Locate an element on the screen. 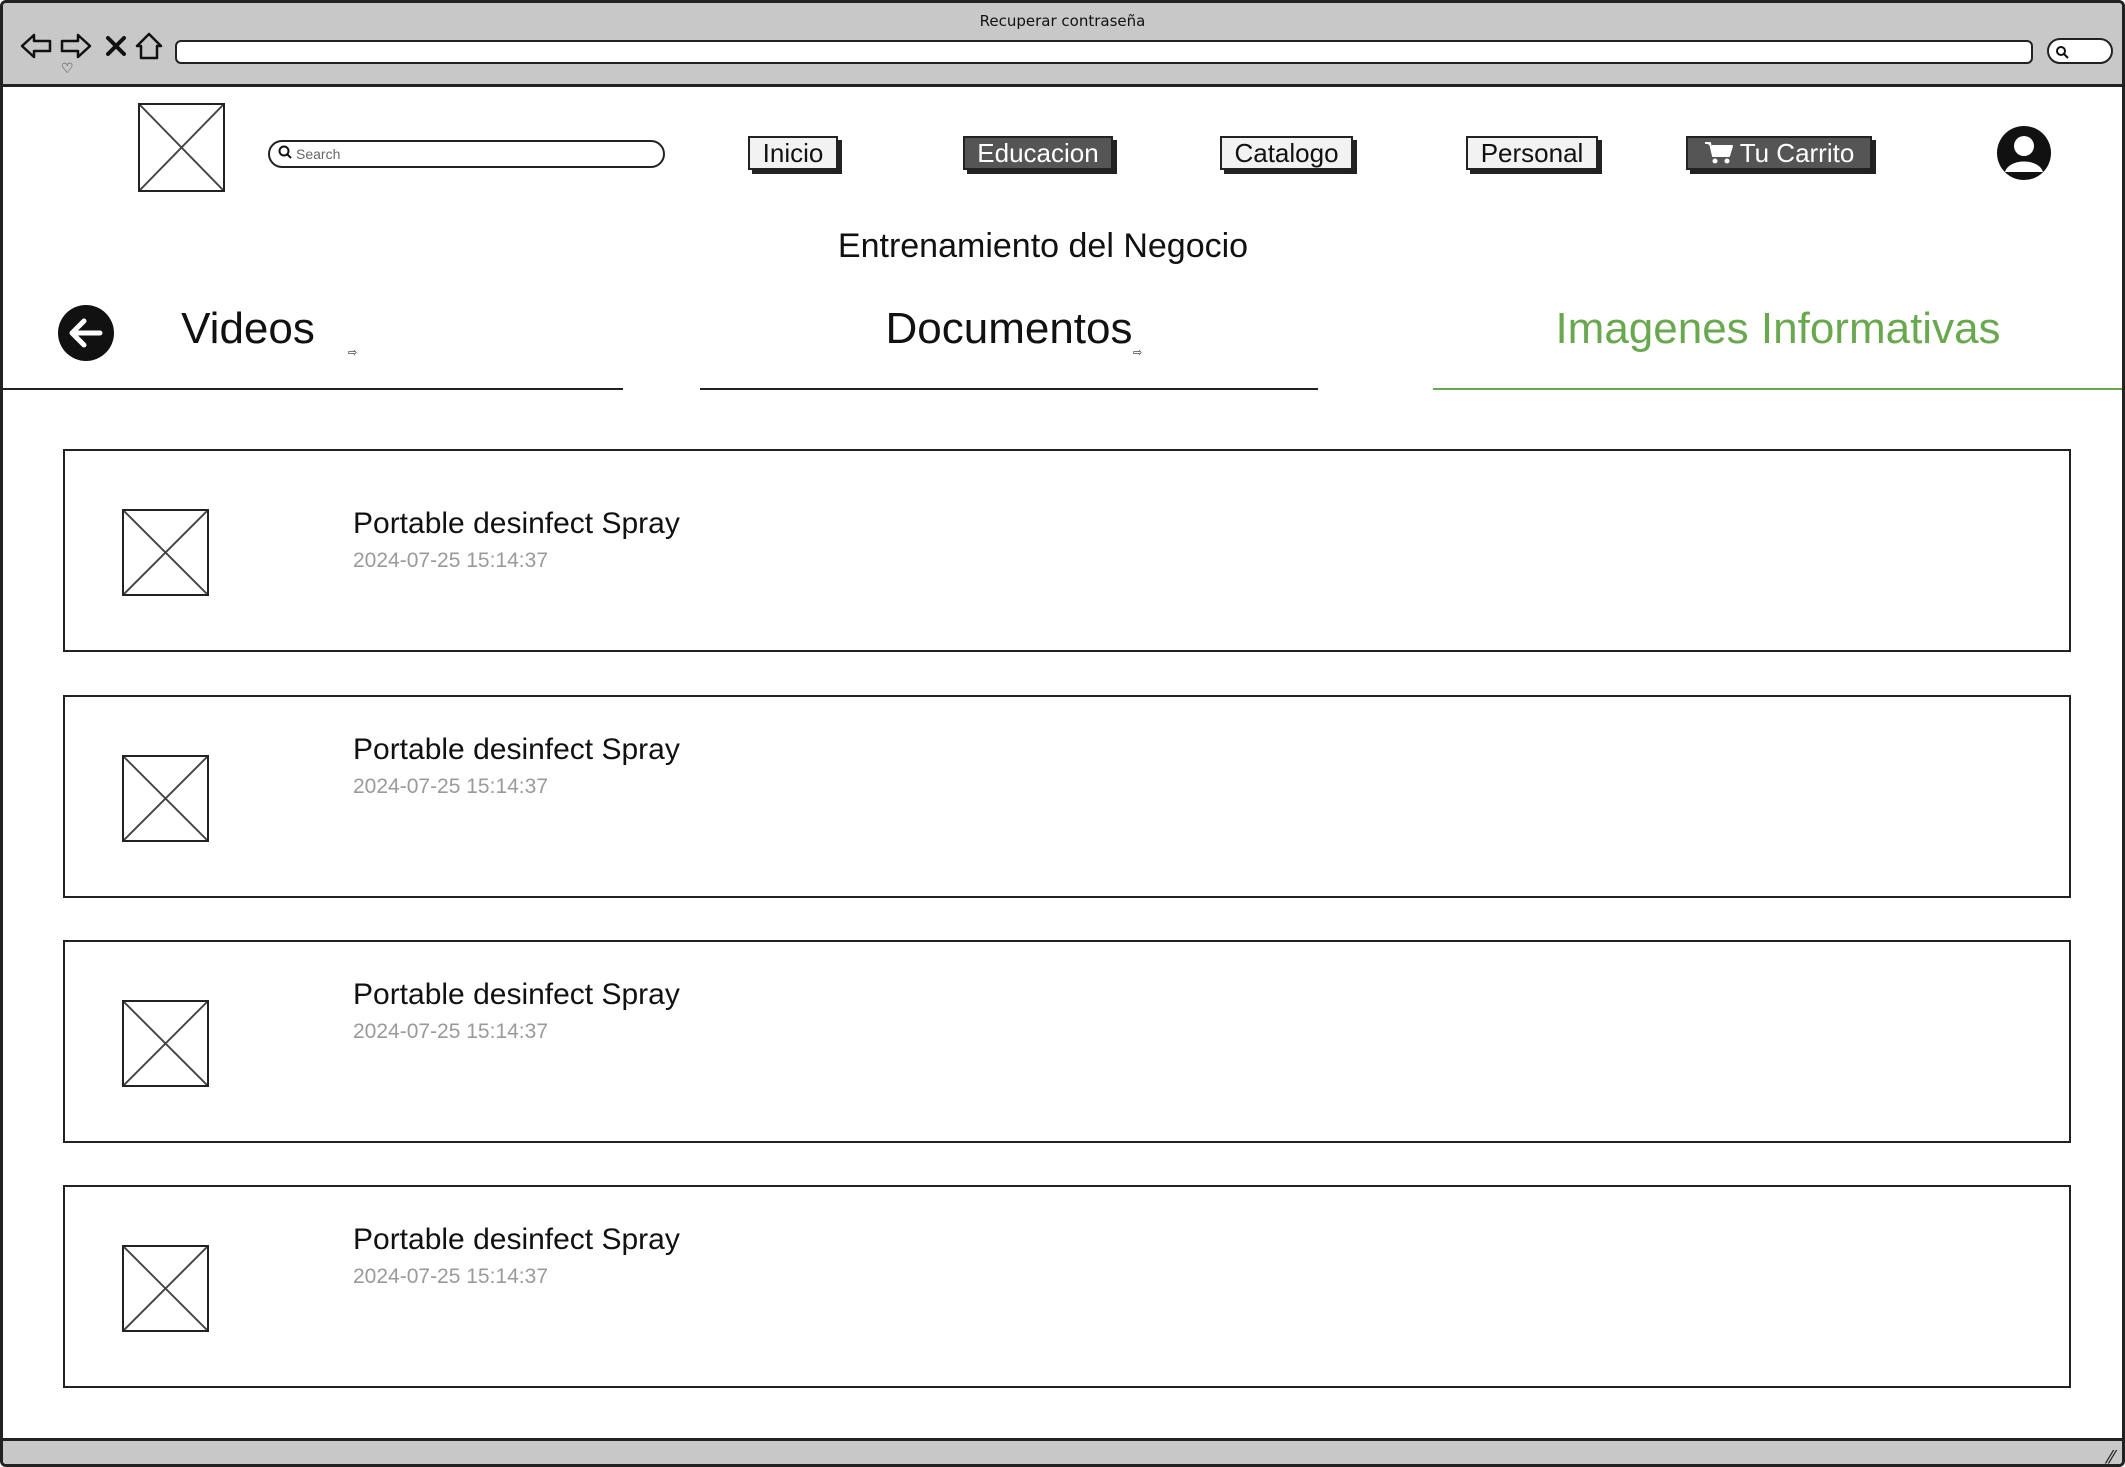 Image resolution: width=2125 pixels, height=1467 pixels. nav-label: Personal is located at coordinates (1532, 152).